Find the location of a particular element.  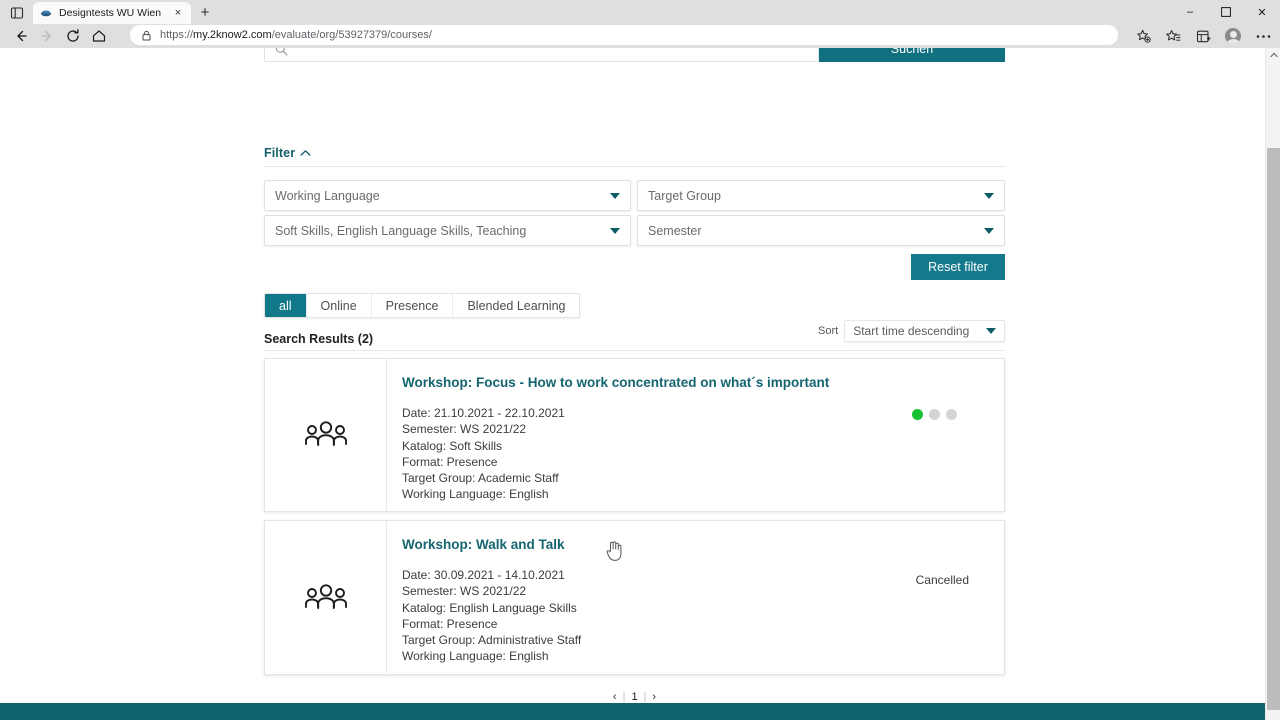

select-semester: Semester is located at coordinates (821, 230).